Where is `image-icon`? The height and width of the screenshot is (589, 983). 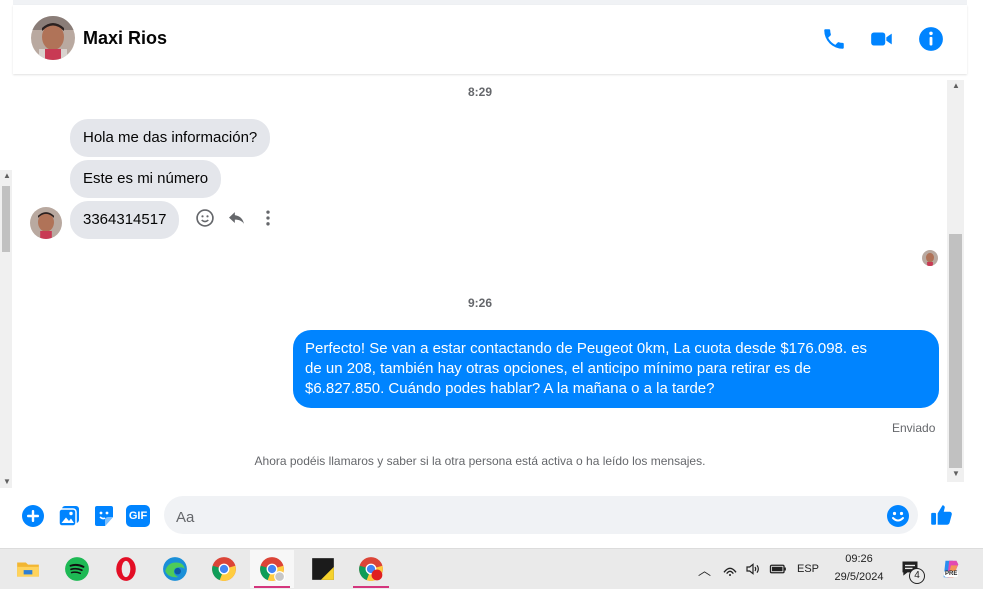
image-icon is located at coordinates (69, 516).